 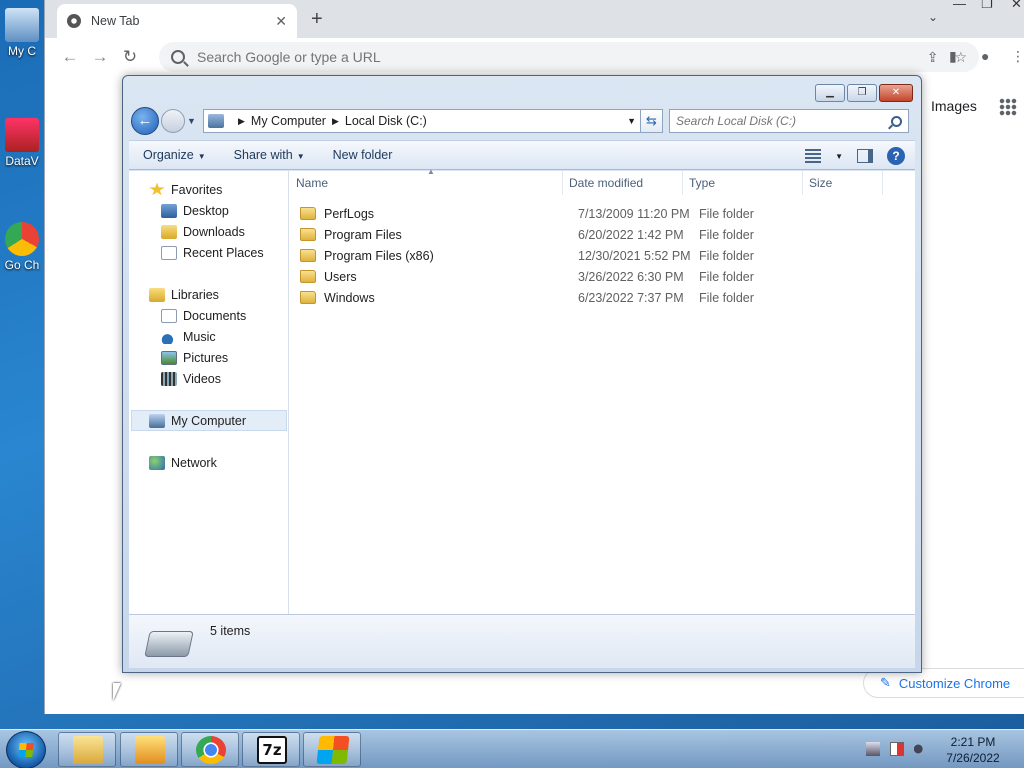 I want to click on menu-kebab-icon: ⋮, so click(x=1017, y=56).